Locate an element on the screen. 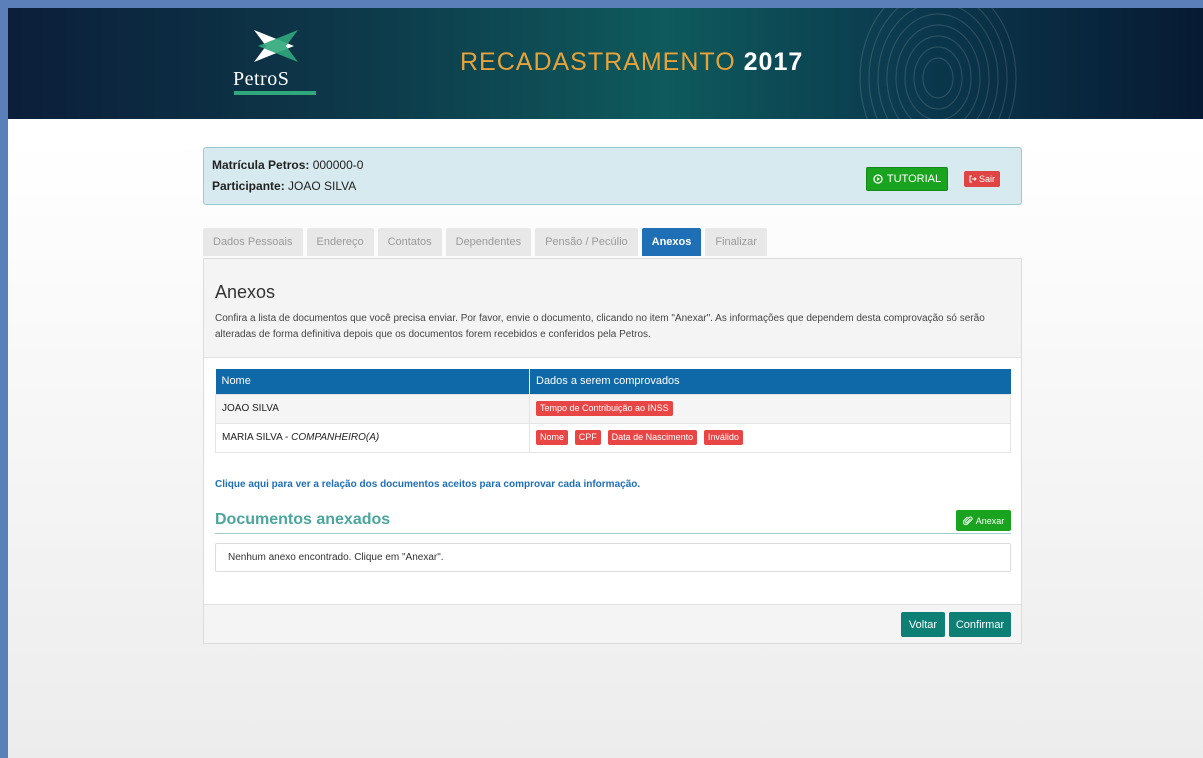  attached-title-divider is located at coordinates (613, 533).